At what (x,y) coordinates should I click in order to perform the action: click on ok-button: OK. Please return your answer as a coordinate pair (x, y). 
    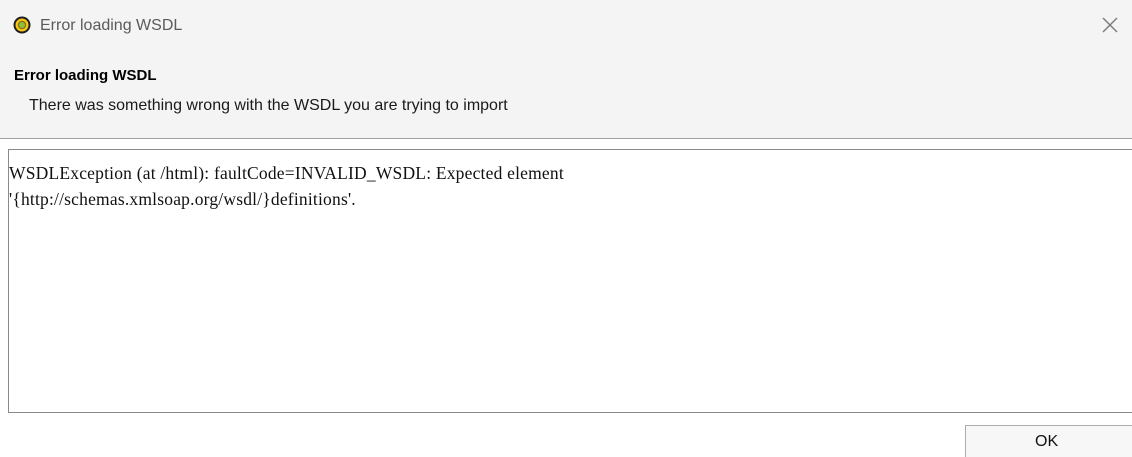
    Looking at the image, I should click on (1048, 441).